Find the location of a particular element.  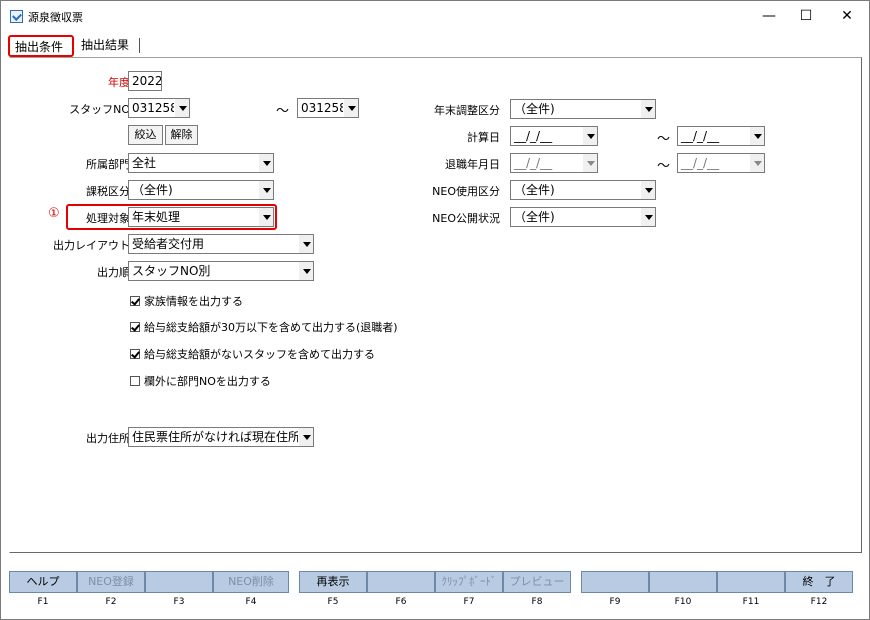

staff-no-from-value: 031258 is located at coordinates (155, 108).